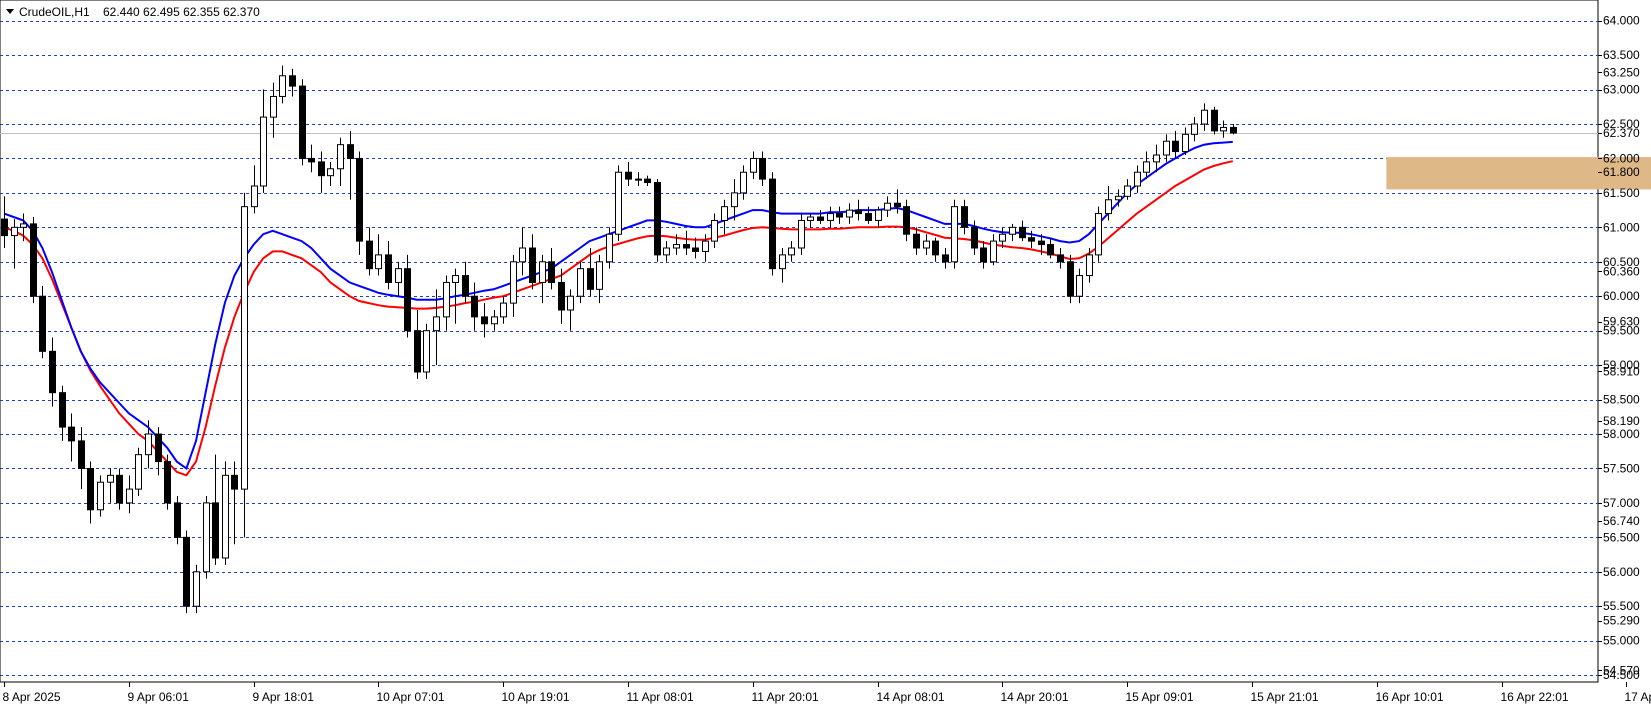 This screenshot has width=1651, height=712. I want to click on price-label: 57.500, so click(1621, 468).